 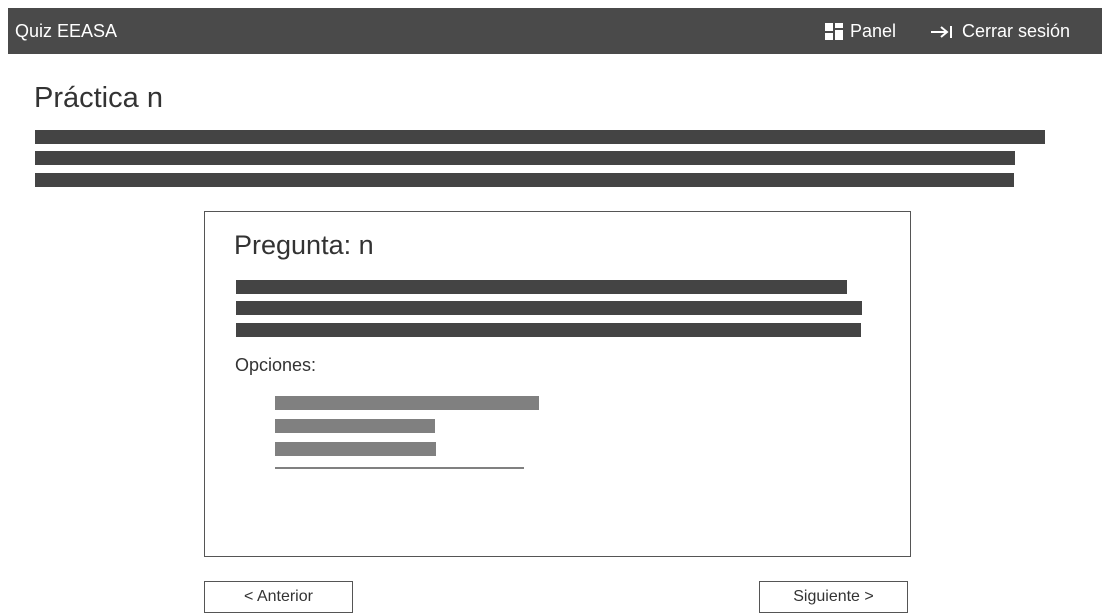 I want to click on panel-link: Panel, so click(x=860, y=31).